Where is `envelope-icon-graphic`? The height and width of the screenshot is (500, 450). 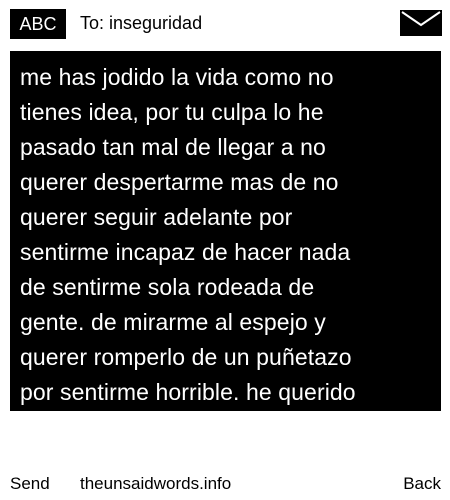
envelope-icon-graphic is located at coordinates (421, 23).